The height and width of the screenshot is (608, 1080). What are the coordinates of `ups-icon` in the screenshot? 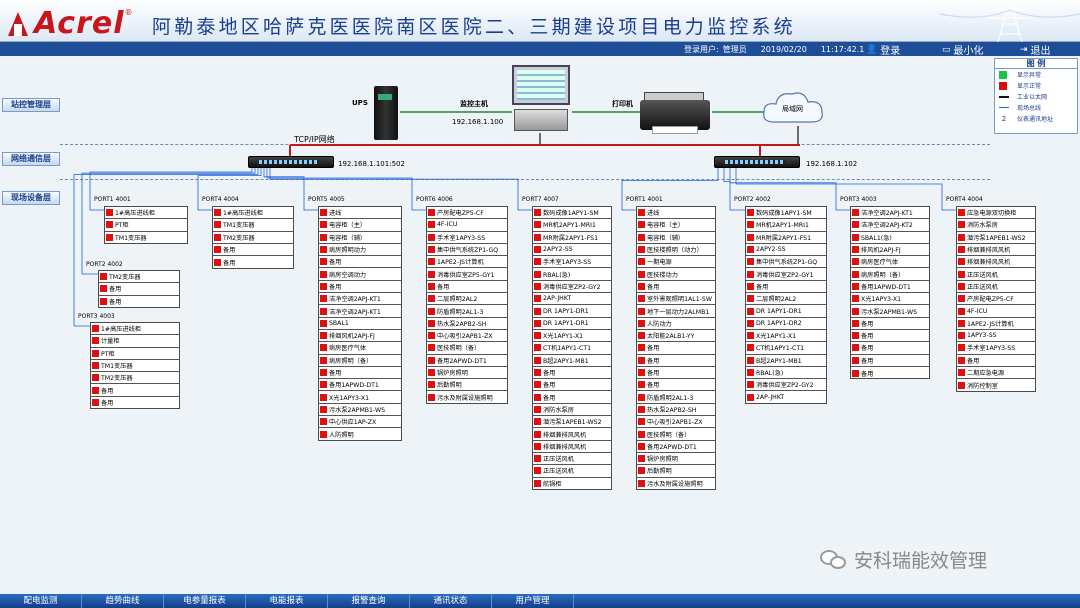 It's located at (386, 113).